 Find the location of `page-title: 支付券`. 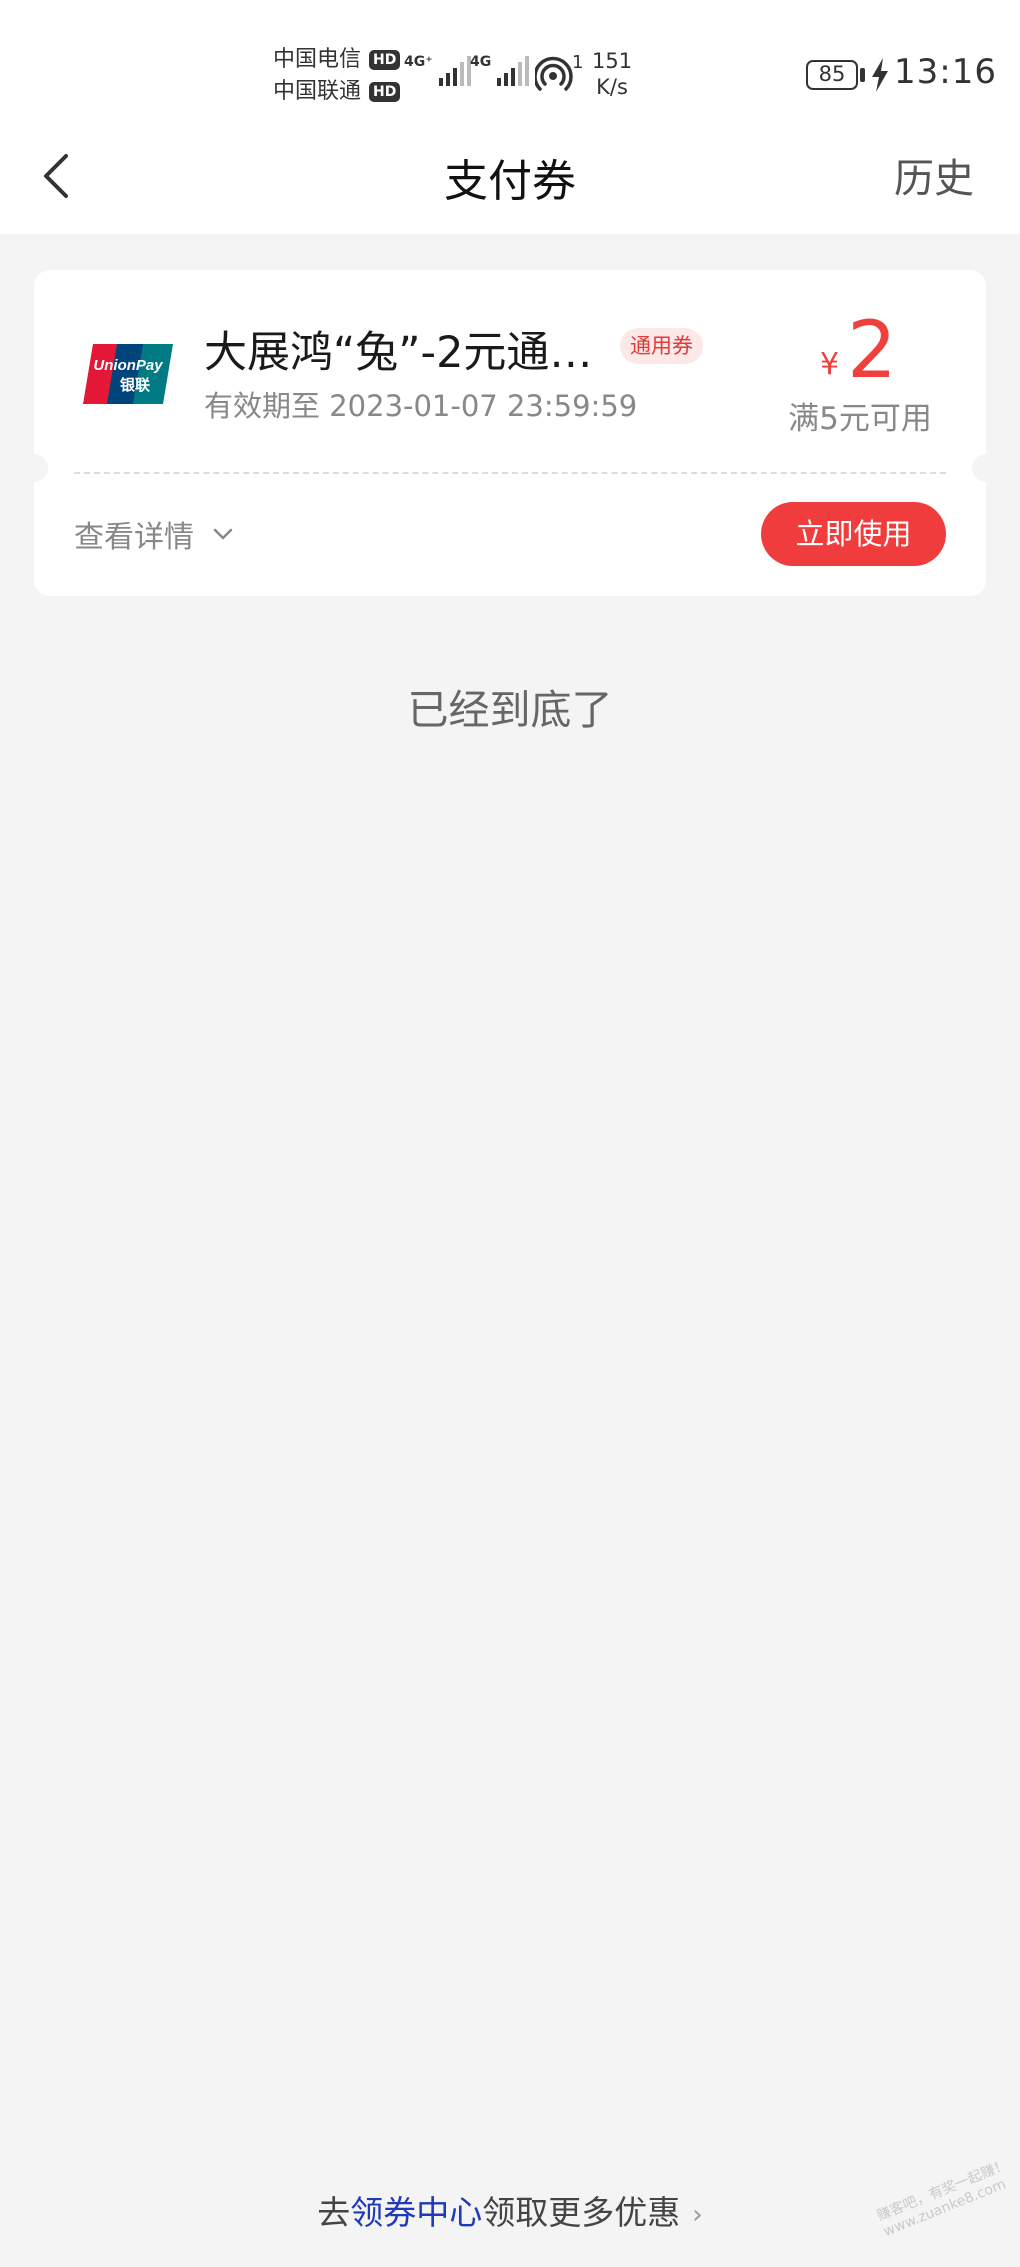

page-title: 支付券 is located at coordinates (510, 181).